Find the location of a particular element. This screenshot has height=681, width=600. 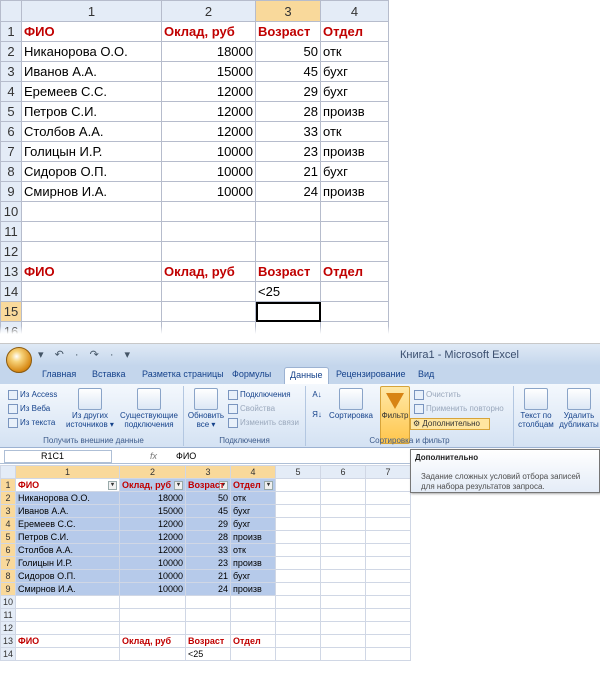

row-header: 7 is located at coordinates (11, 151).